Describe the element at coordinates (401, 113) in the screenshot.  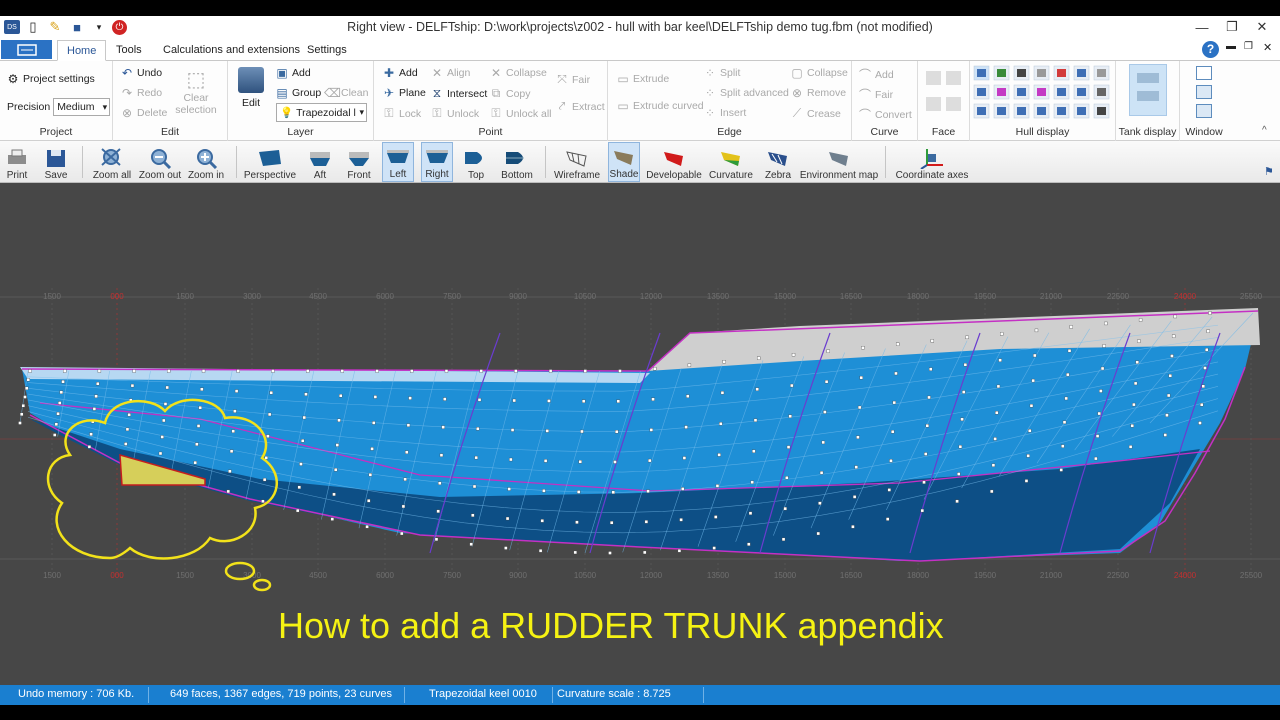
I see `point-lock-button: ⚿ Lock` at that location.